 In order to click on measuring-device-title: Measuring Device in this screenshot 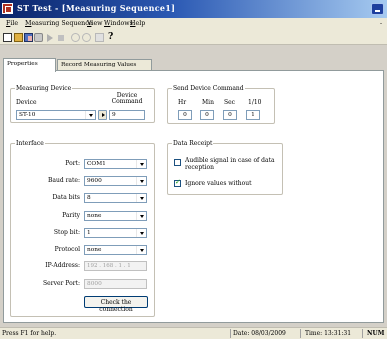, I will do `click(44, 88)`.